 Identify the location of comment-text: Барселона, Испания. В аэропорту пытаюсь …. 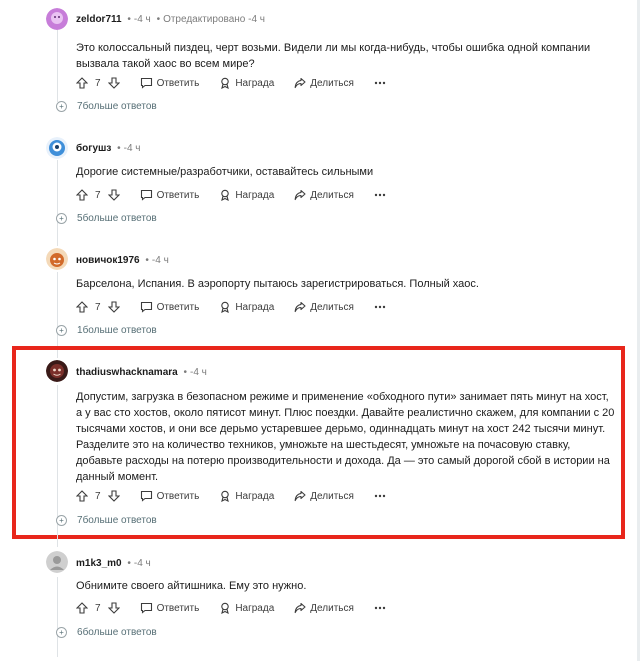
(277, 284).